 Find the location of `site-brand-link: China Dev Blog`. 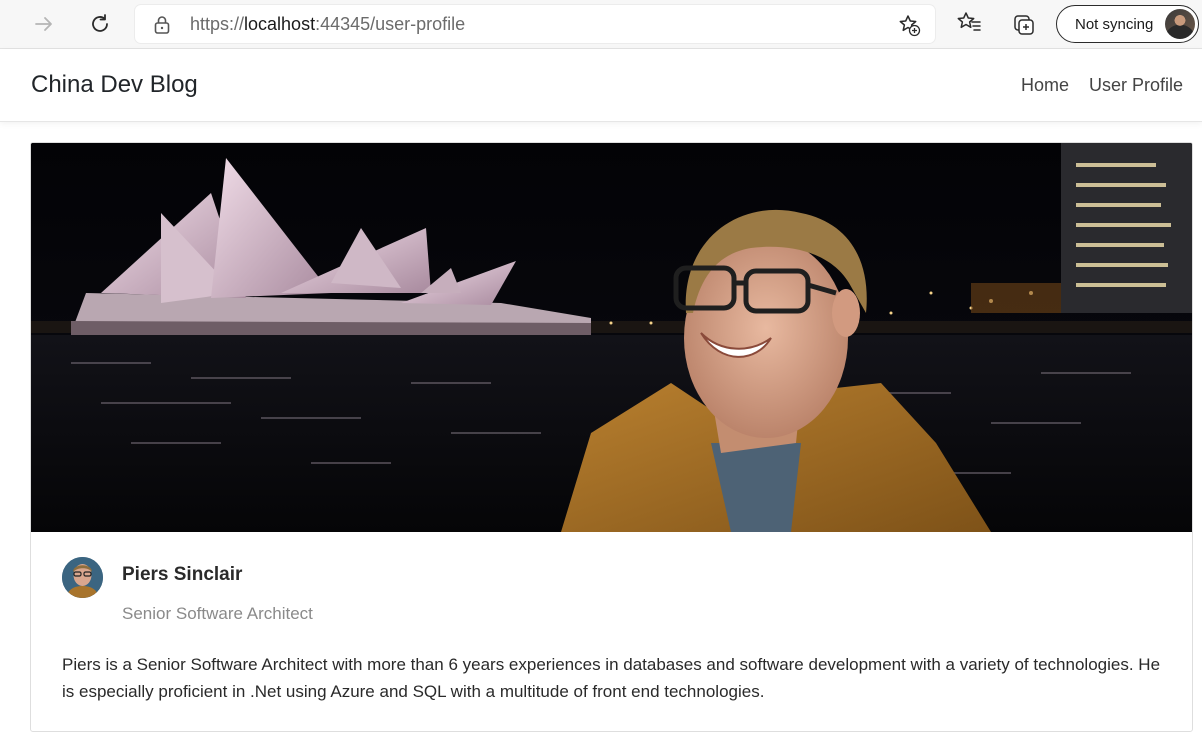

site-brand-link: China Dev Blog is located at coordinates (114, 85).